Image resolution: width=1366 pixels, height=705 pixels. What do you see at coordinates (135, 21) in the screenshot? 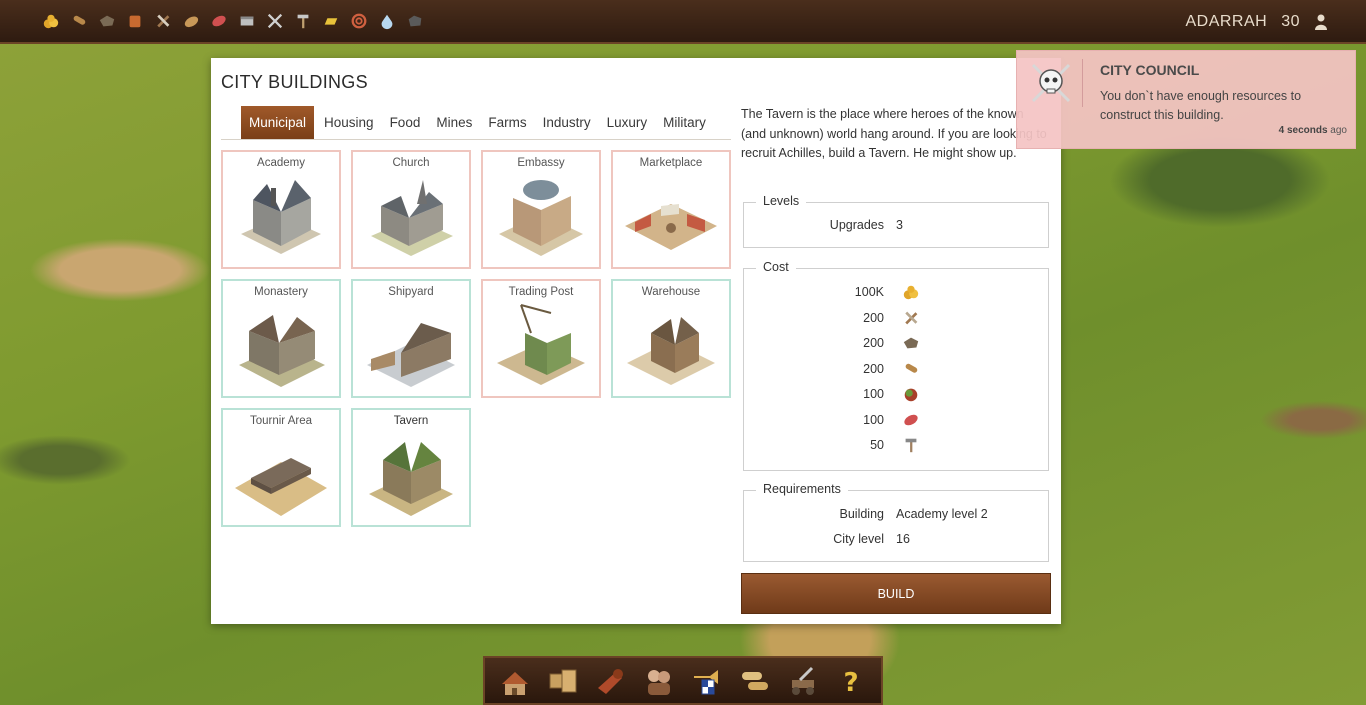
I see `clay-icon` at bounding box center [135, 21].